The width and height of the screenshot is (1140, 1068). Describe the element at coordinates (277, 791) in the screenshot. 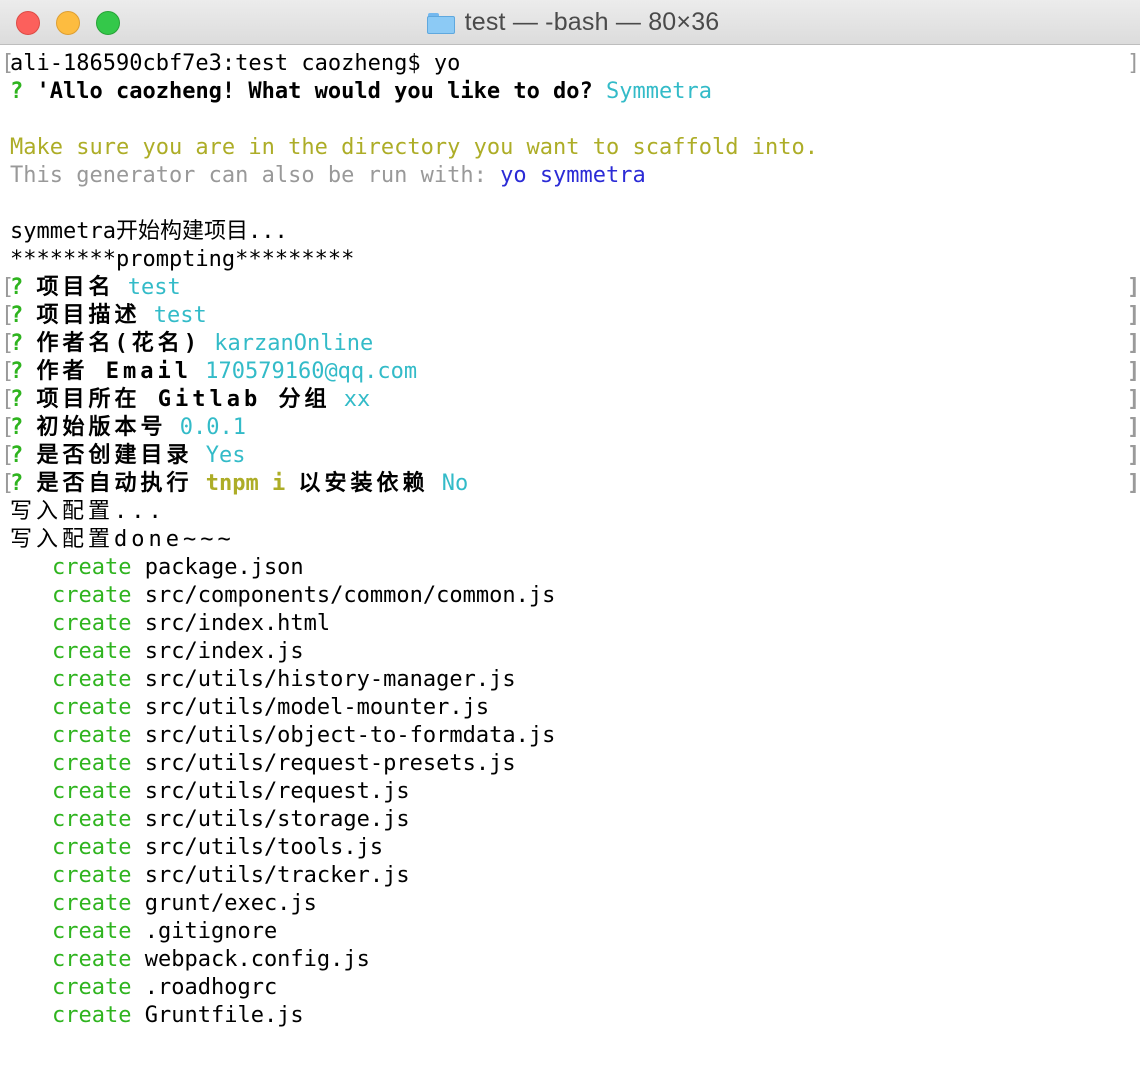

I see `created-file-path: src/utils/request.js` at that location.